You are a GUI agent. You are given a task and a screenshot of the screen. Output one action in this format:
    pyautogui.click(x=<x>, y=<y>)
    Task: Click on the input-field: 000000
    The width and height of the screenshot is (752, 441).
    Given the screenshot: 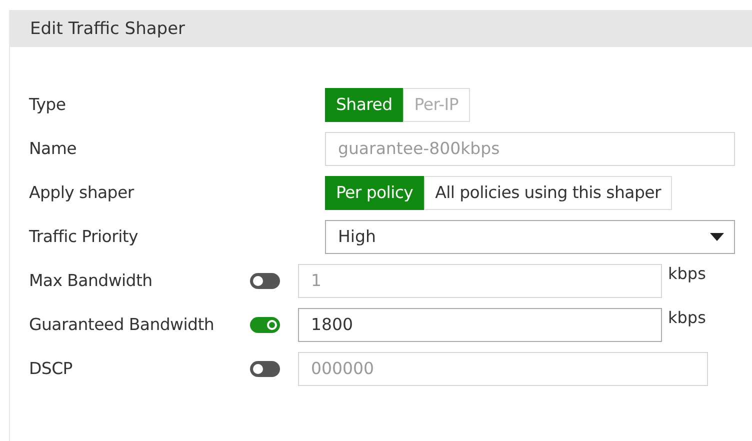 What is the action you would take?
    pyautogui.click(x=503, y=369)
    